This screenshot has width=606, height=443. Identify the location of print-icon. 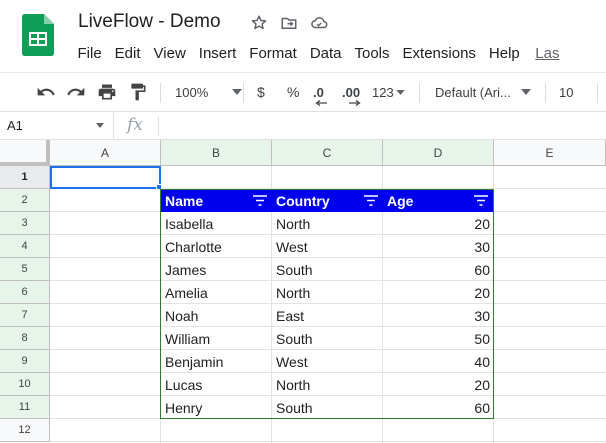
(107, 92).